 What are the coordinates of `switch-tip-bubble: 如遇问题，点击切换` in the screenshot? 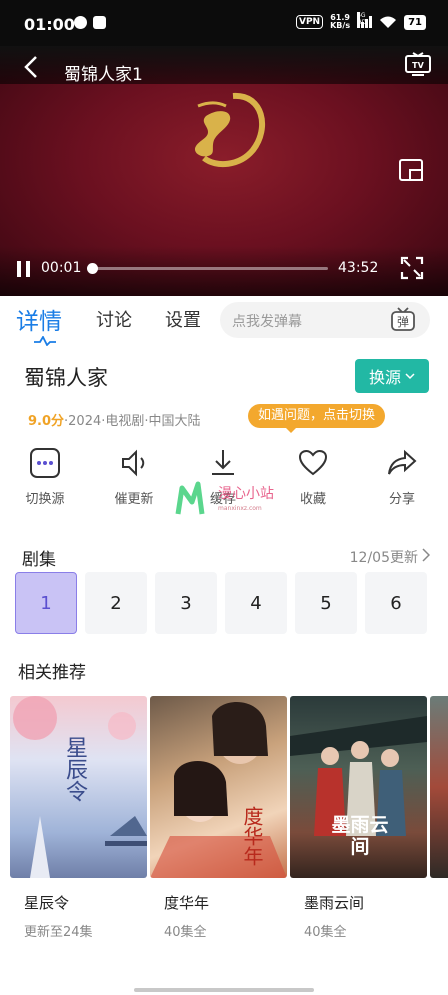 It's located at (317, 418).